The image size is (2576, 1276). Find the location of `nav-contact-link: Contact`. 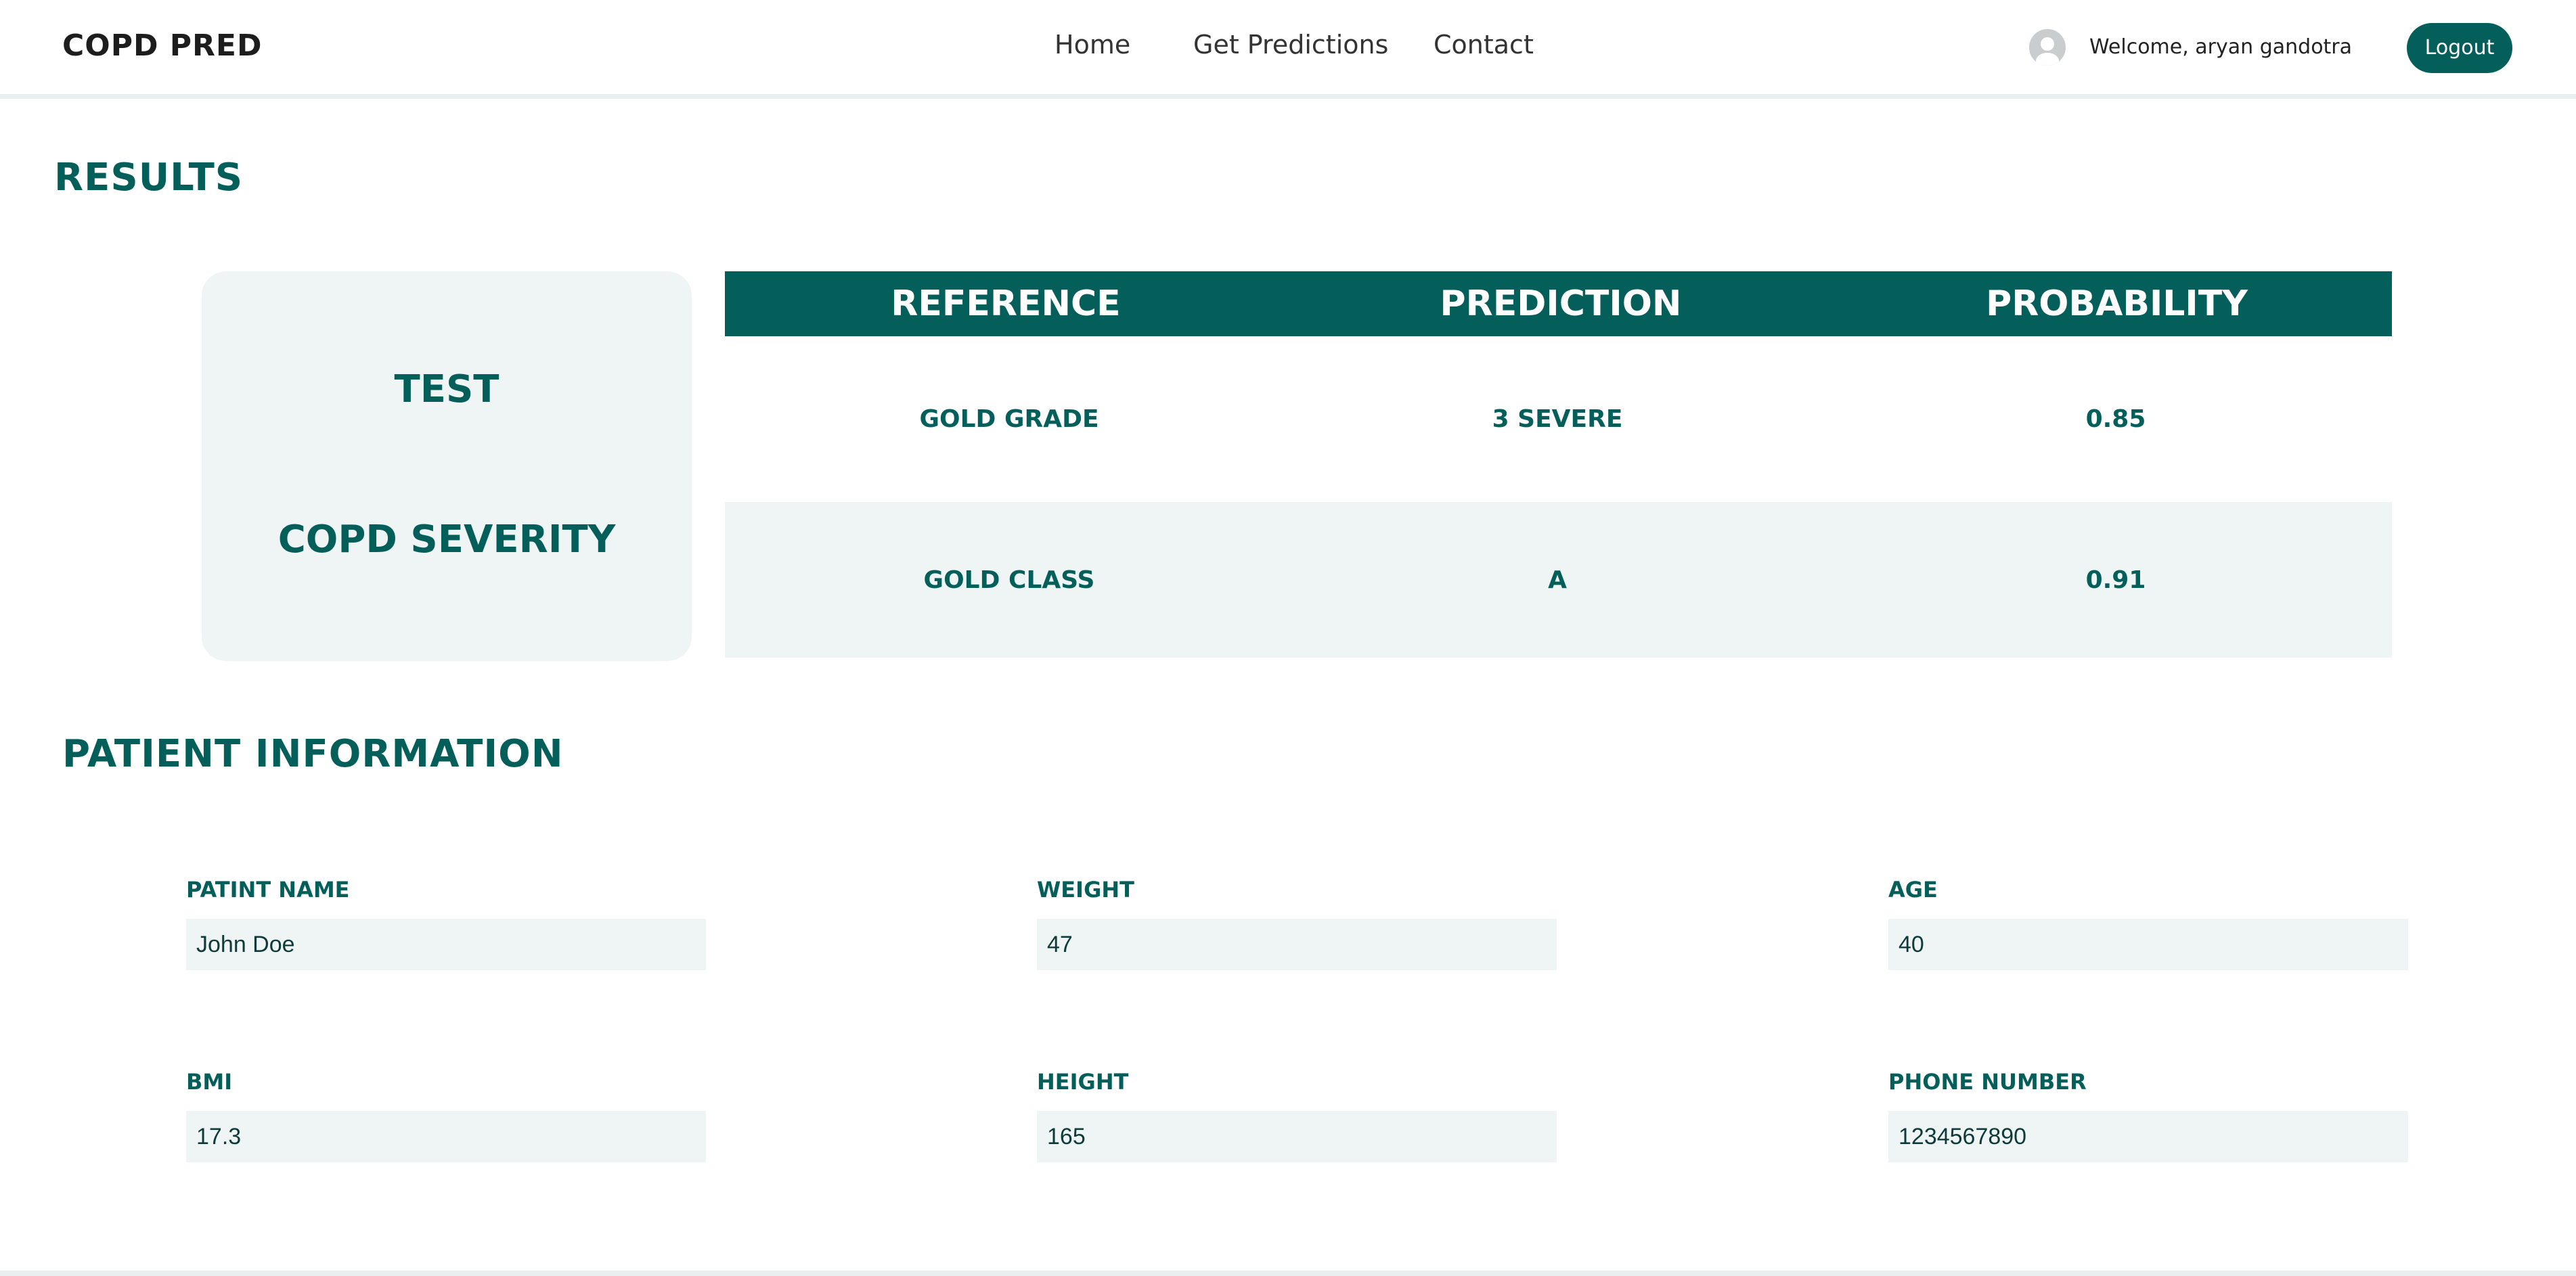

nav-contact-link: Contact is located at coordinates (1484, 45).